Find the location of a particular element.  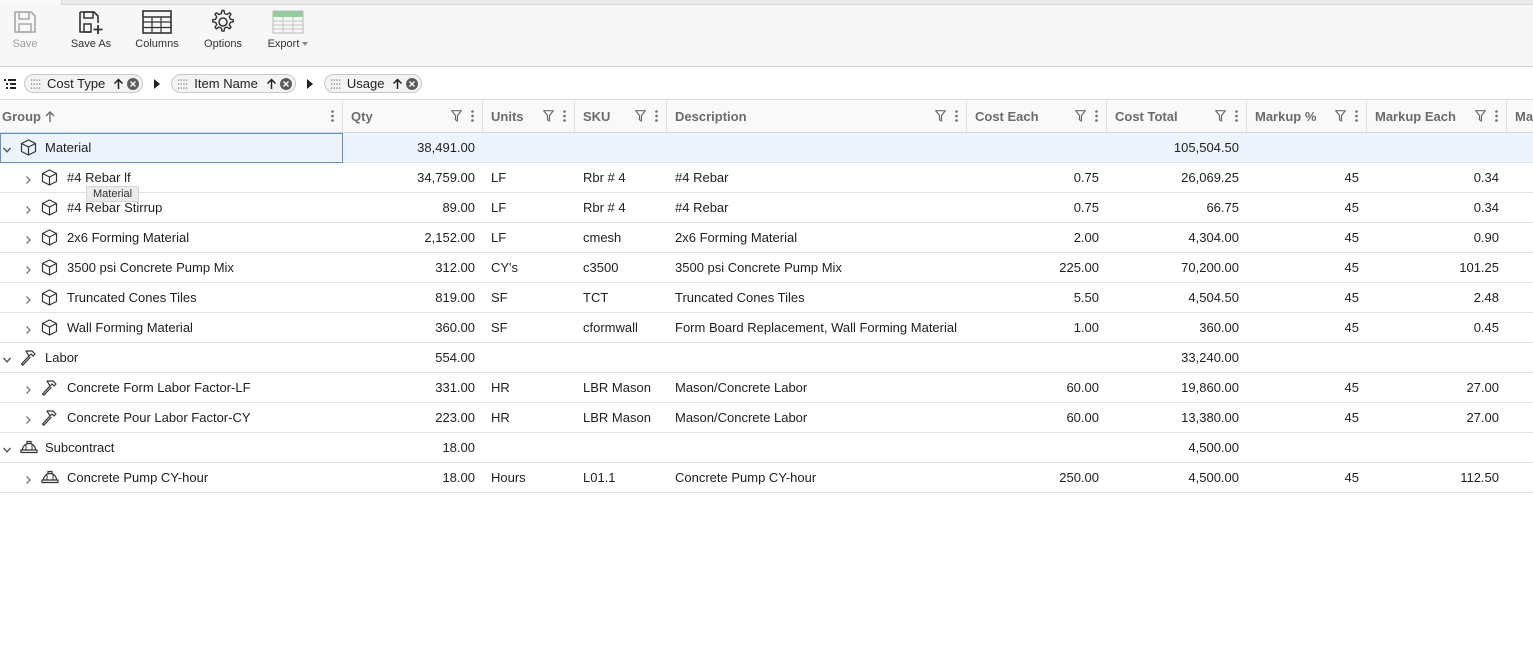

box-icon is located at coordinates (49, 179).